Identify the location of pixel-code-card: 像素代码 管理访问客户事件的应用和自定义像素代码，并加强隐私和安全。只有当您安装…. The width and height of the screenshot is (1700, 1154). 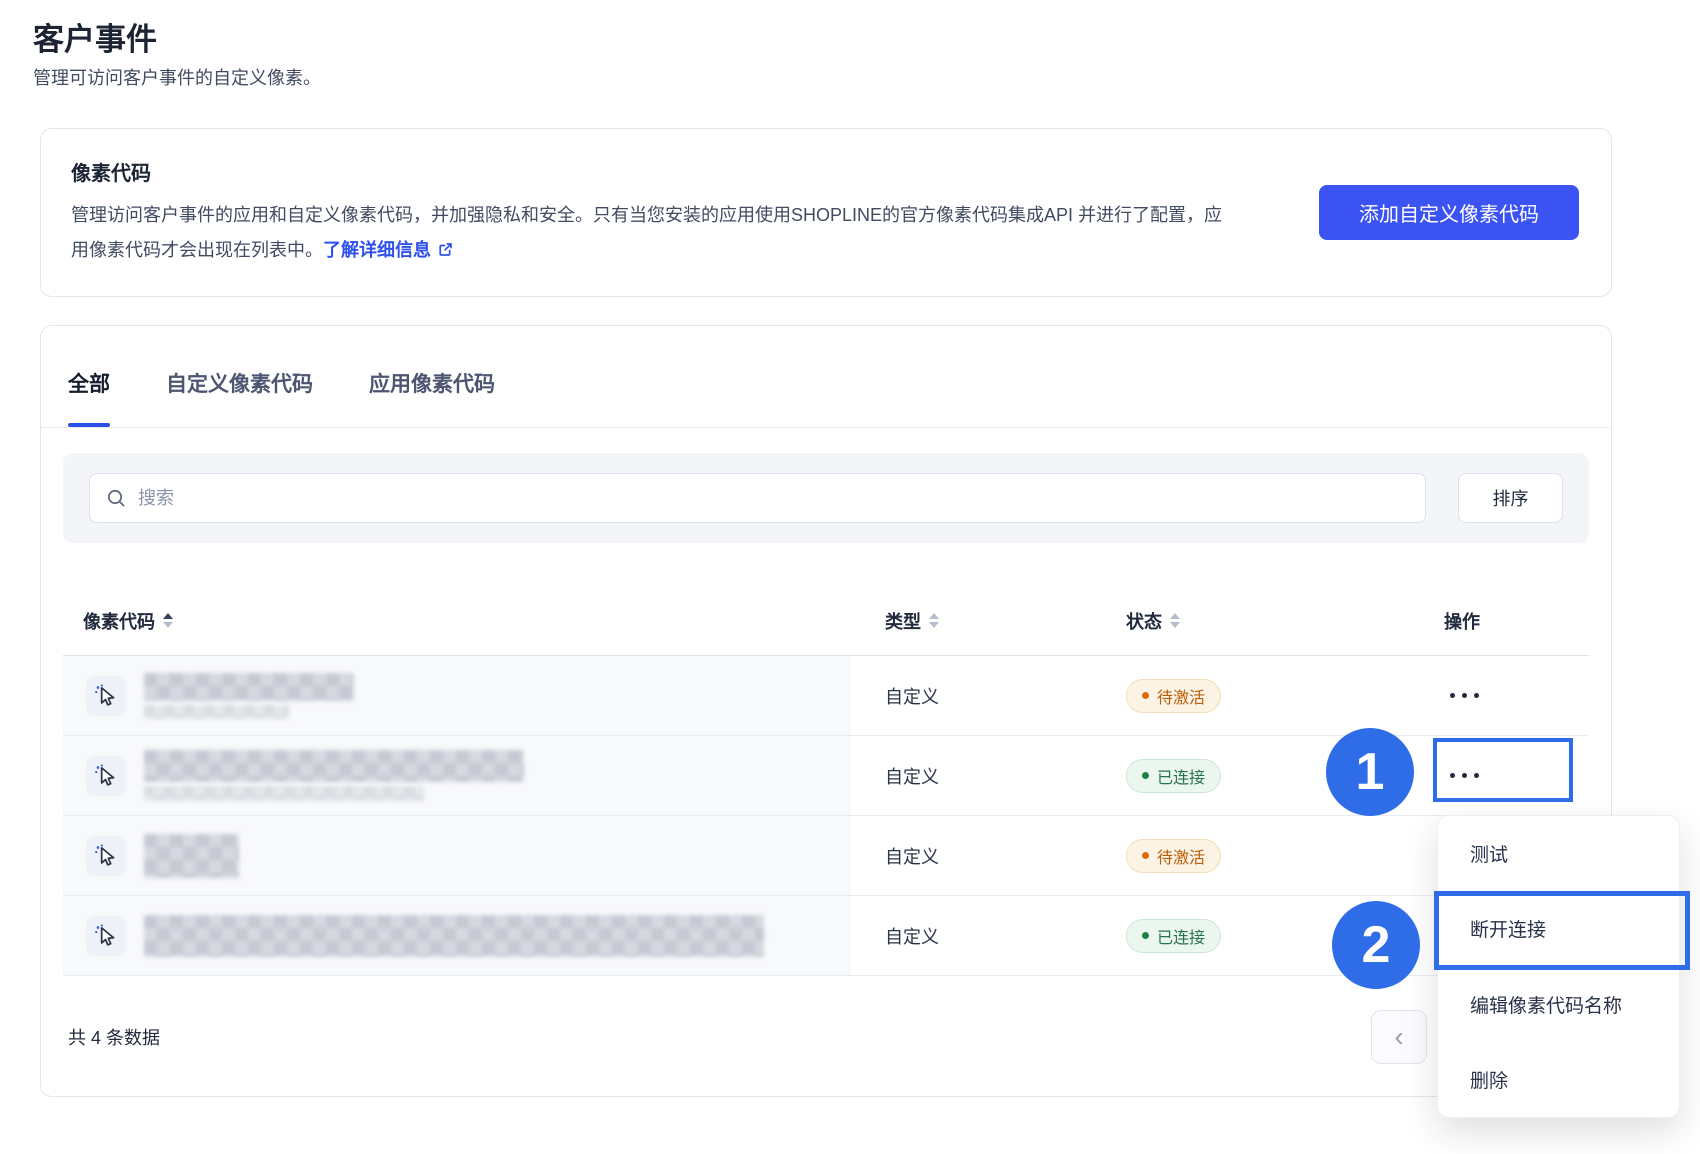
(826, 212).